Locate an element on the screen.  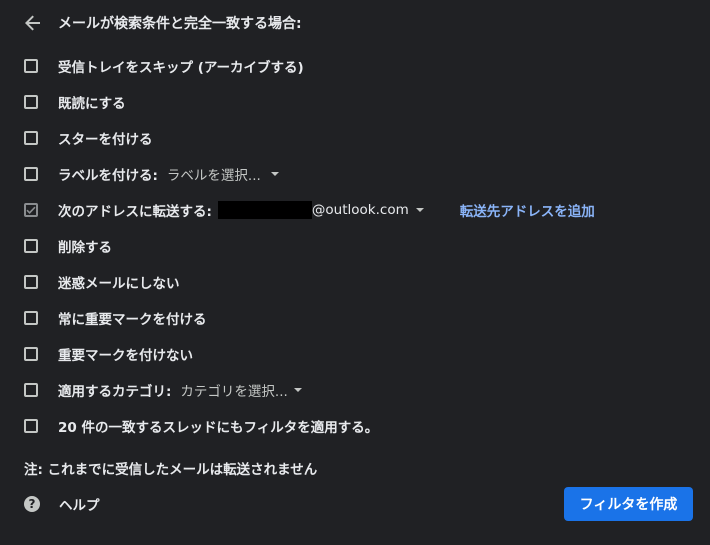
back-arrow-icon is located at coordinates (33, 23).